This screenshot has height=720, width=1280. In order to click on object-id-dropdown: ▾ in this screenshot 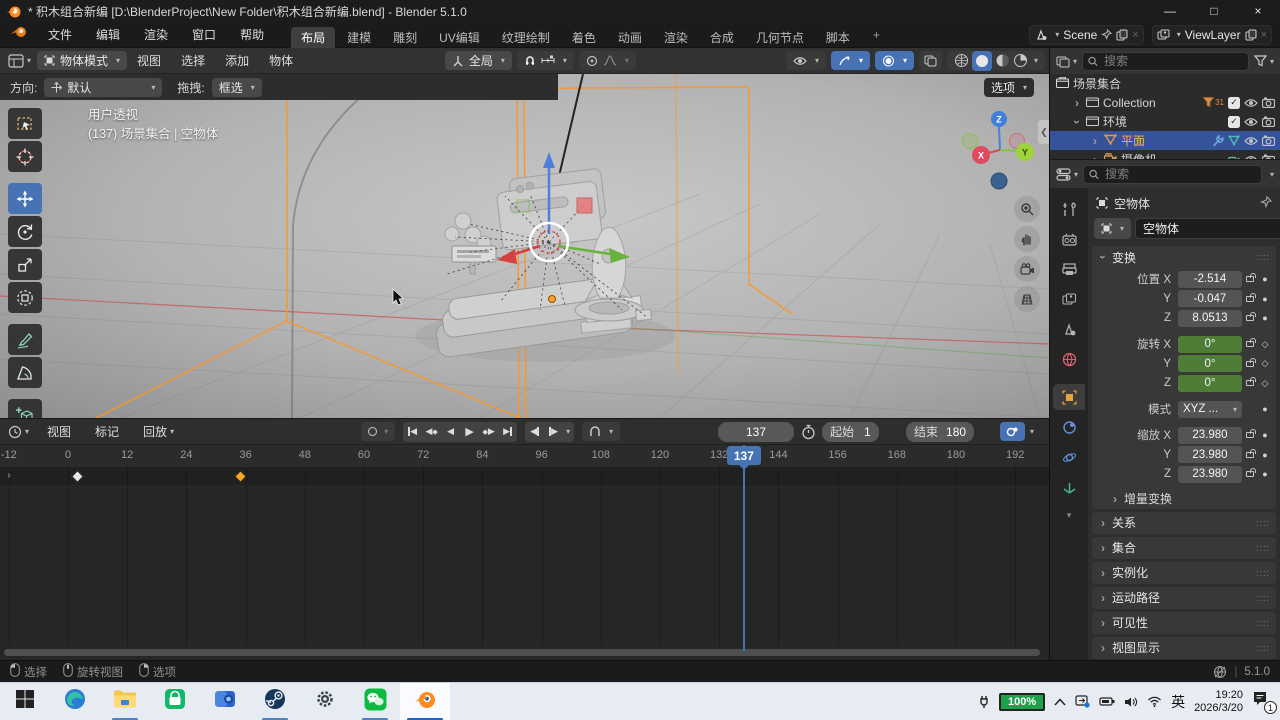, I will do `click(1113, 228)`.